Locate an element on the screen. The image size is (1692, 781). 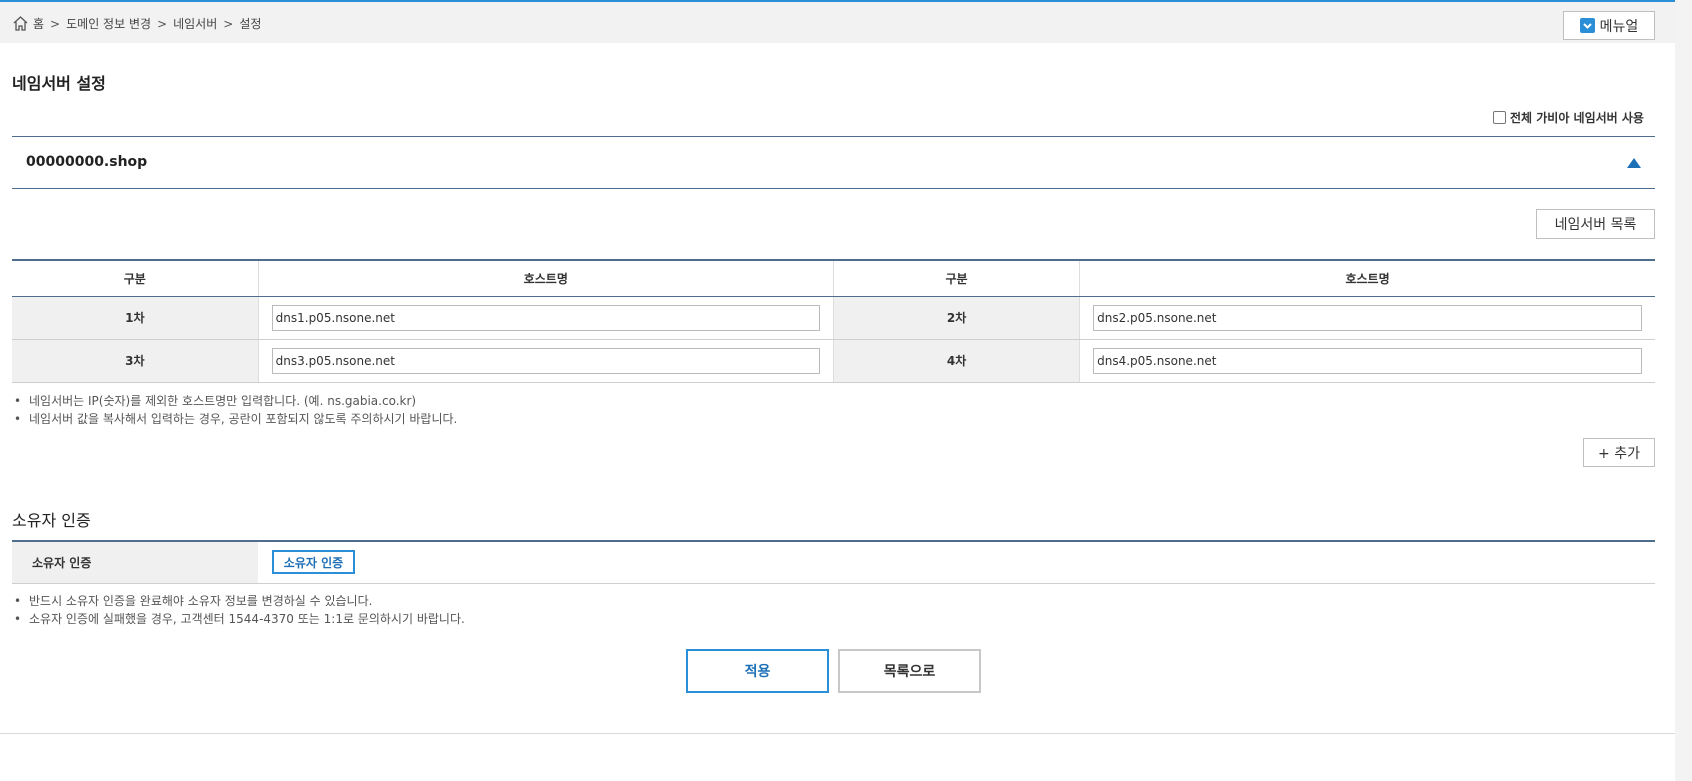
ns-1-input is located at coordinates (545, 317).